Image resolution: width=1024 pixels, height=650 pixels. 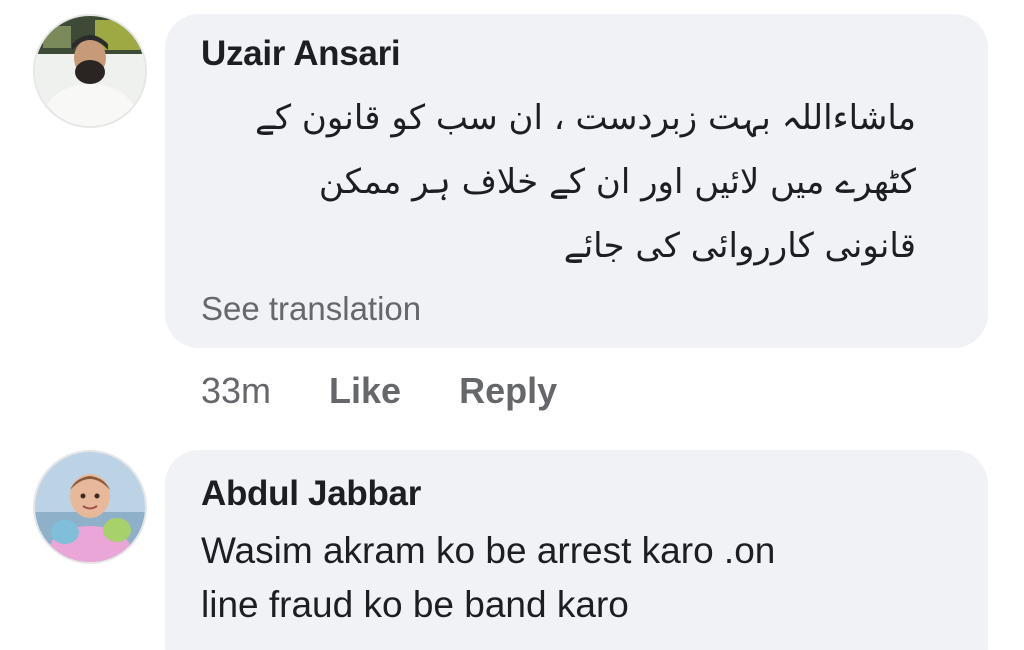 What do you see at coordinates (301, 54) in the screenshot?
I see `author-name: Uzair Ansari` at bounding box center [301, 54].